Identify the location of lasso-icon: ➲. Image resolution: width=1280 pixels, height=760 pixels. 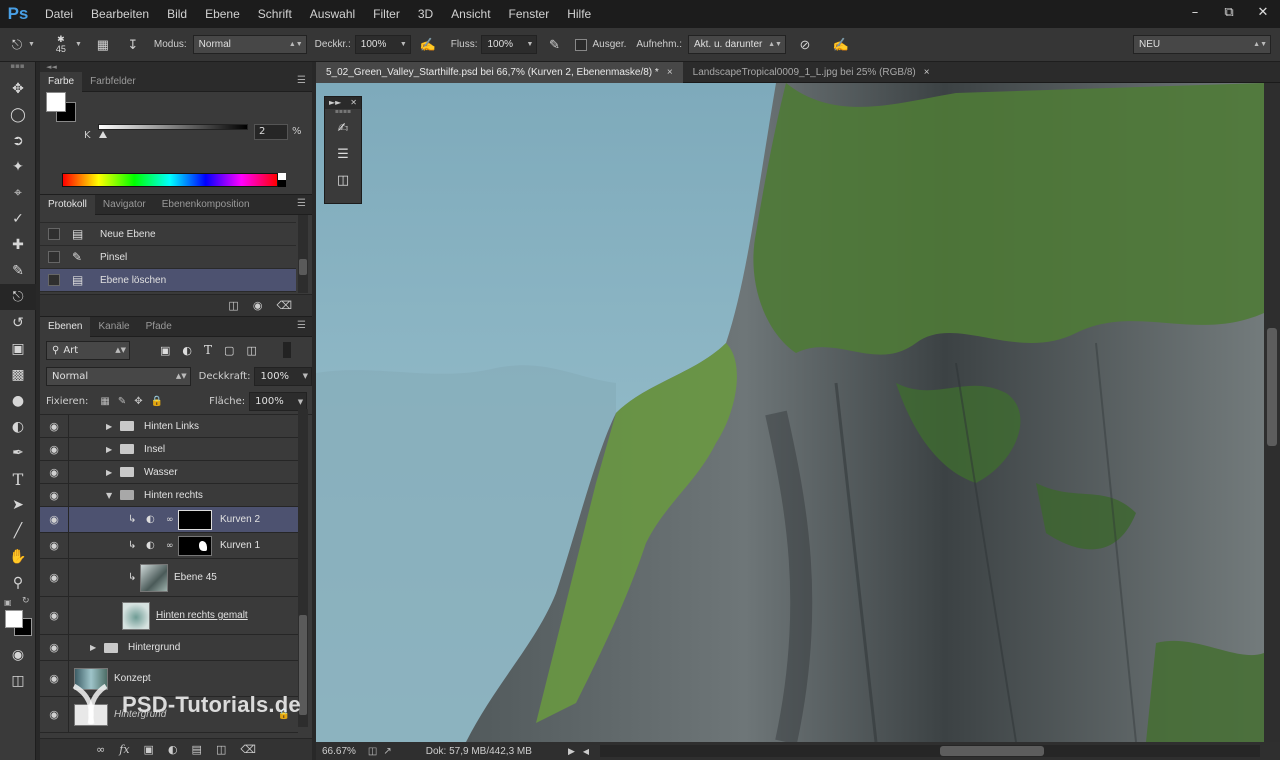
(18, 141).